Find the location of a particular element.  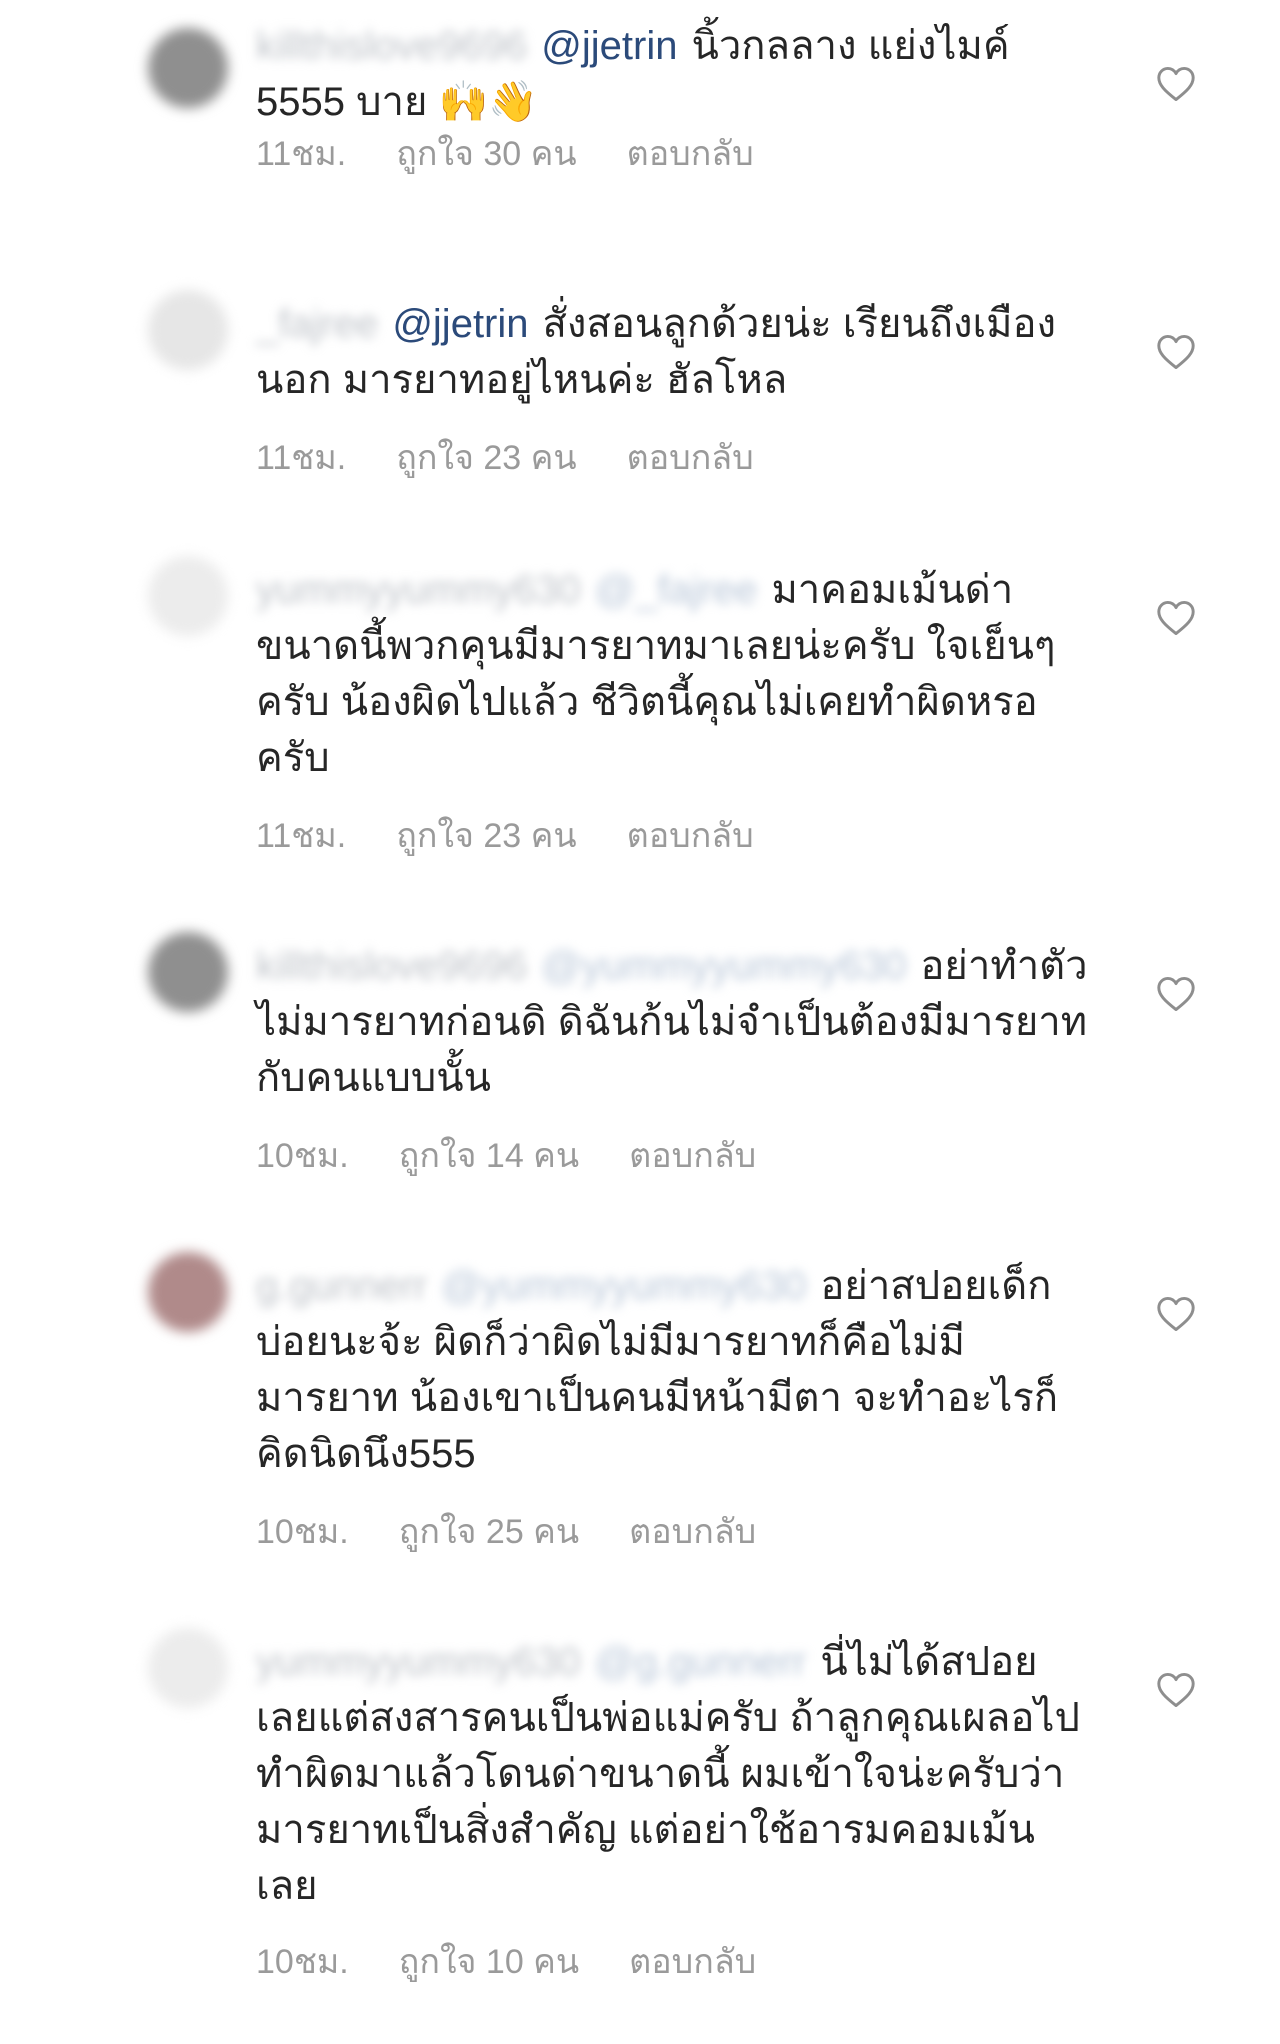

comment-likes: ถูกใจ 10 คน is located at coordinates (489, 1961).